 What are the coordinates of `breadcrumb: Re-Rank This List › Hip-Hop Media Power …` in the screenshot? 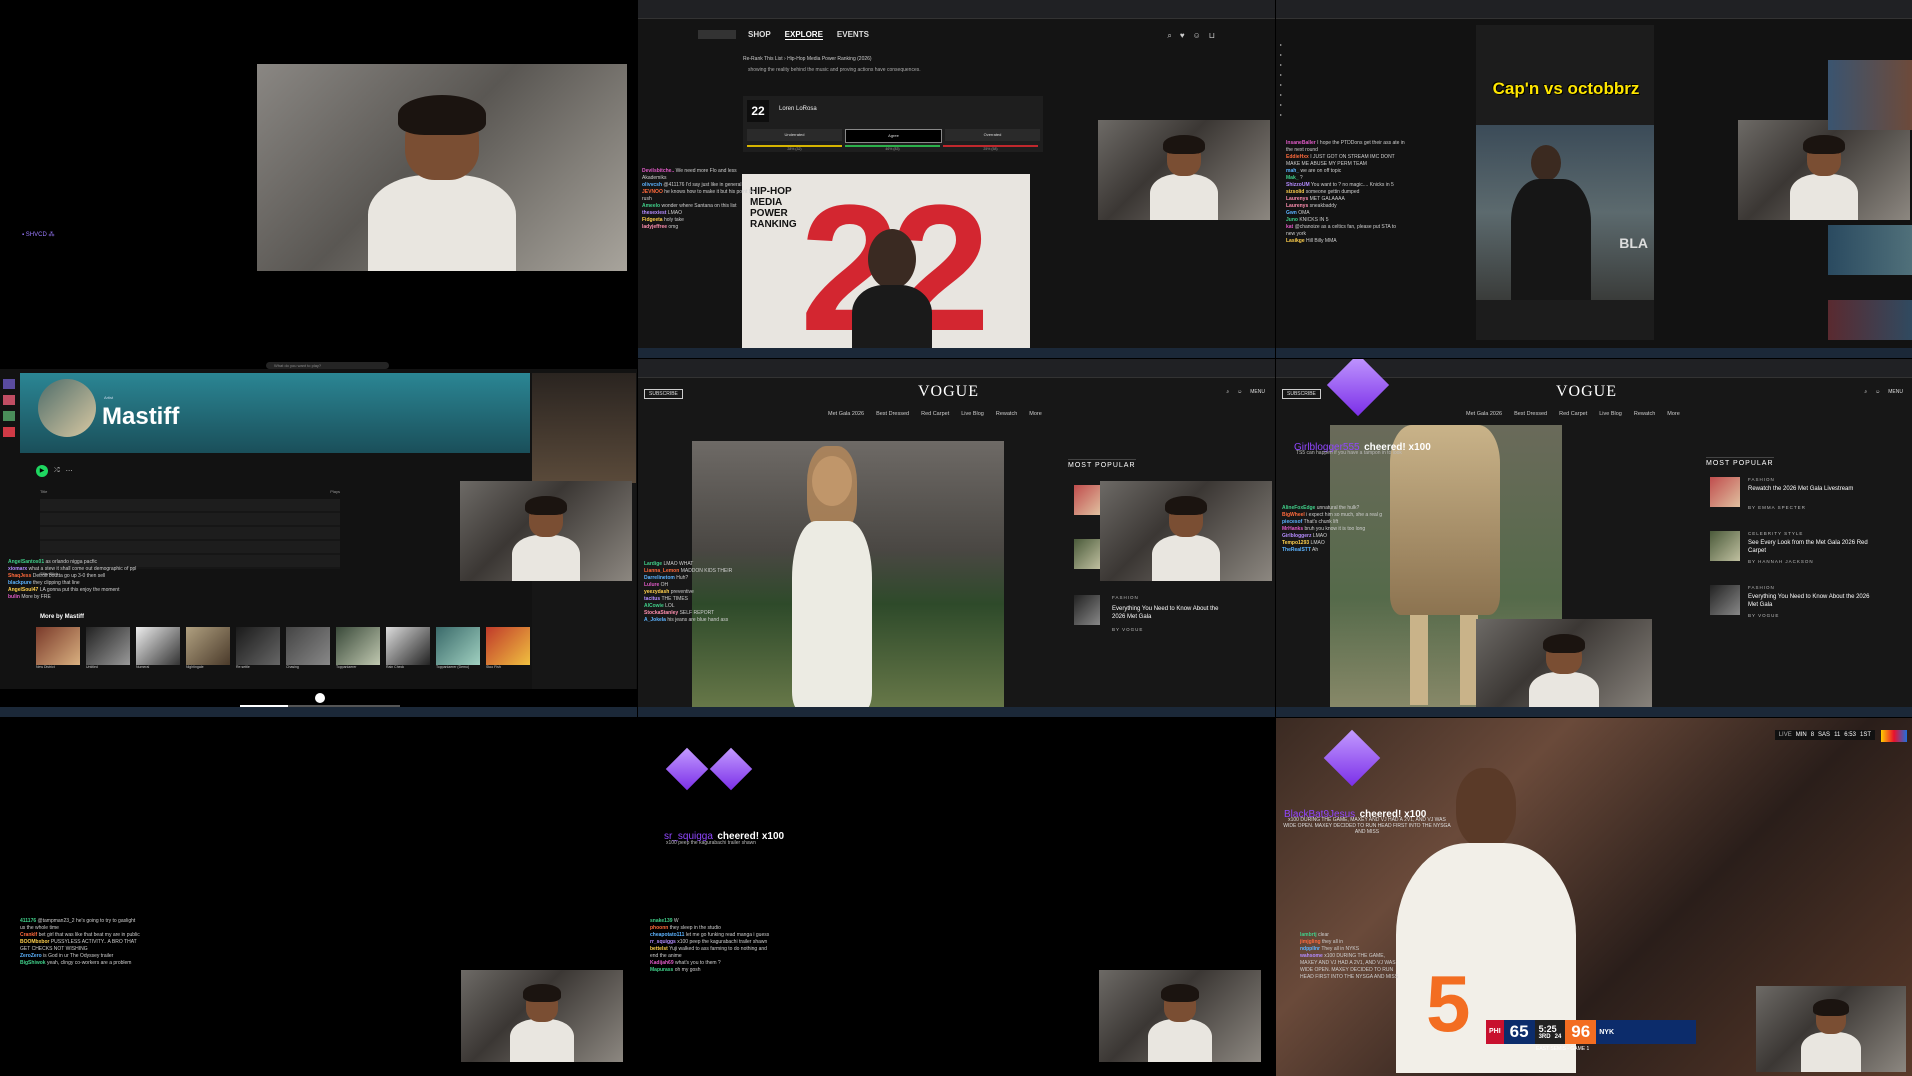 It's located at (807, 59).